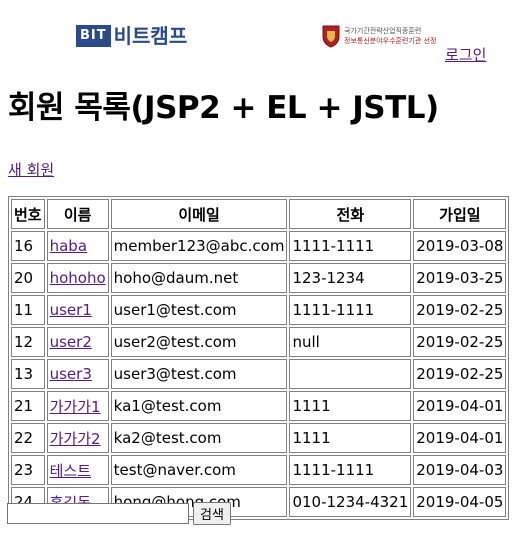  I want to click on login-link: 로그인, so click(465, 54).